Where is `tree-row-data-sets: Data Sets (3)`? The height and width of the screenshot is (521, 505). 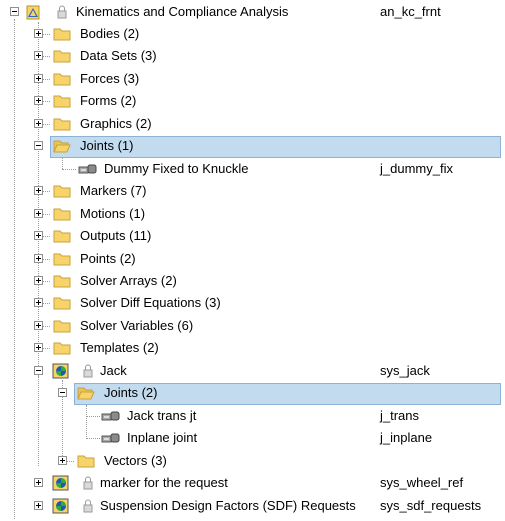
tree-row-data-sets: Data Sets (3) is located at coordinates (252, 56).